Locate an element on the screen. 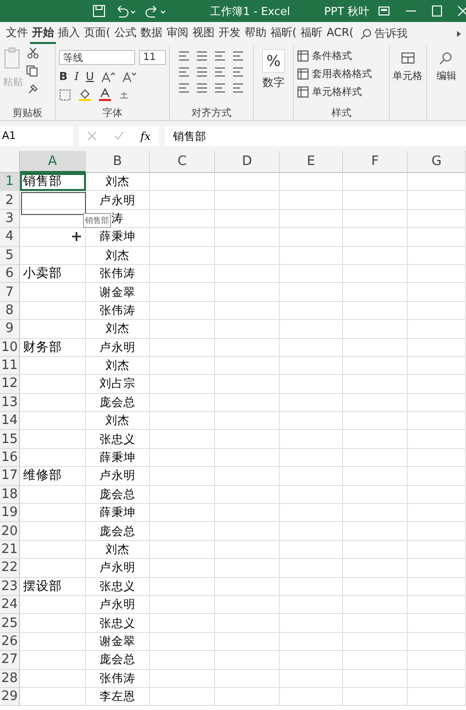  editing-button: 编辑 is located at coordinates (446, 76).